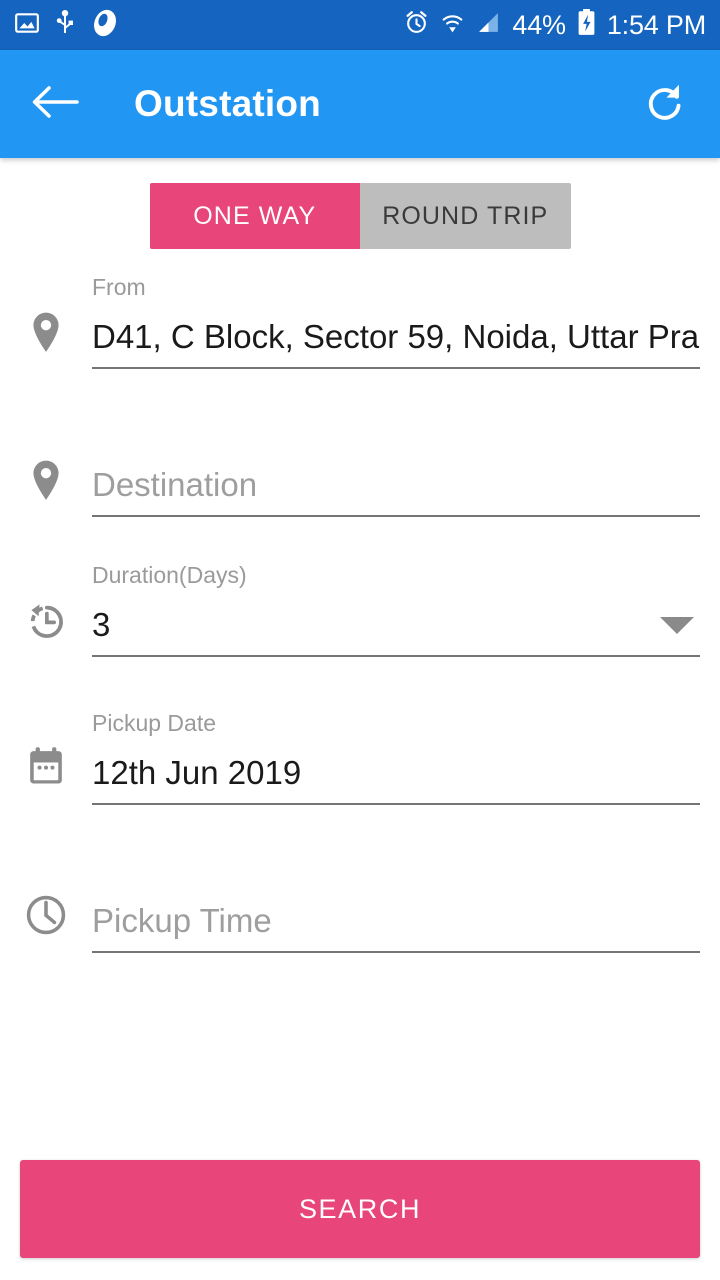 Image resolution: width=720 pixels, height=1280 pixels. I want to click on clock-icon, so click(46, 915).